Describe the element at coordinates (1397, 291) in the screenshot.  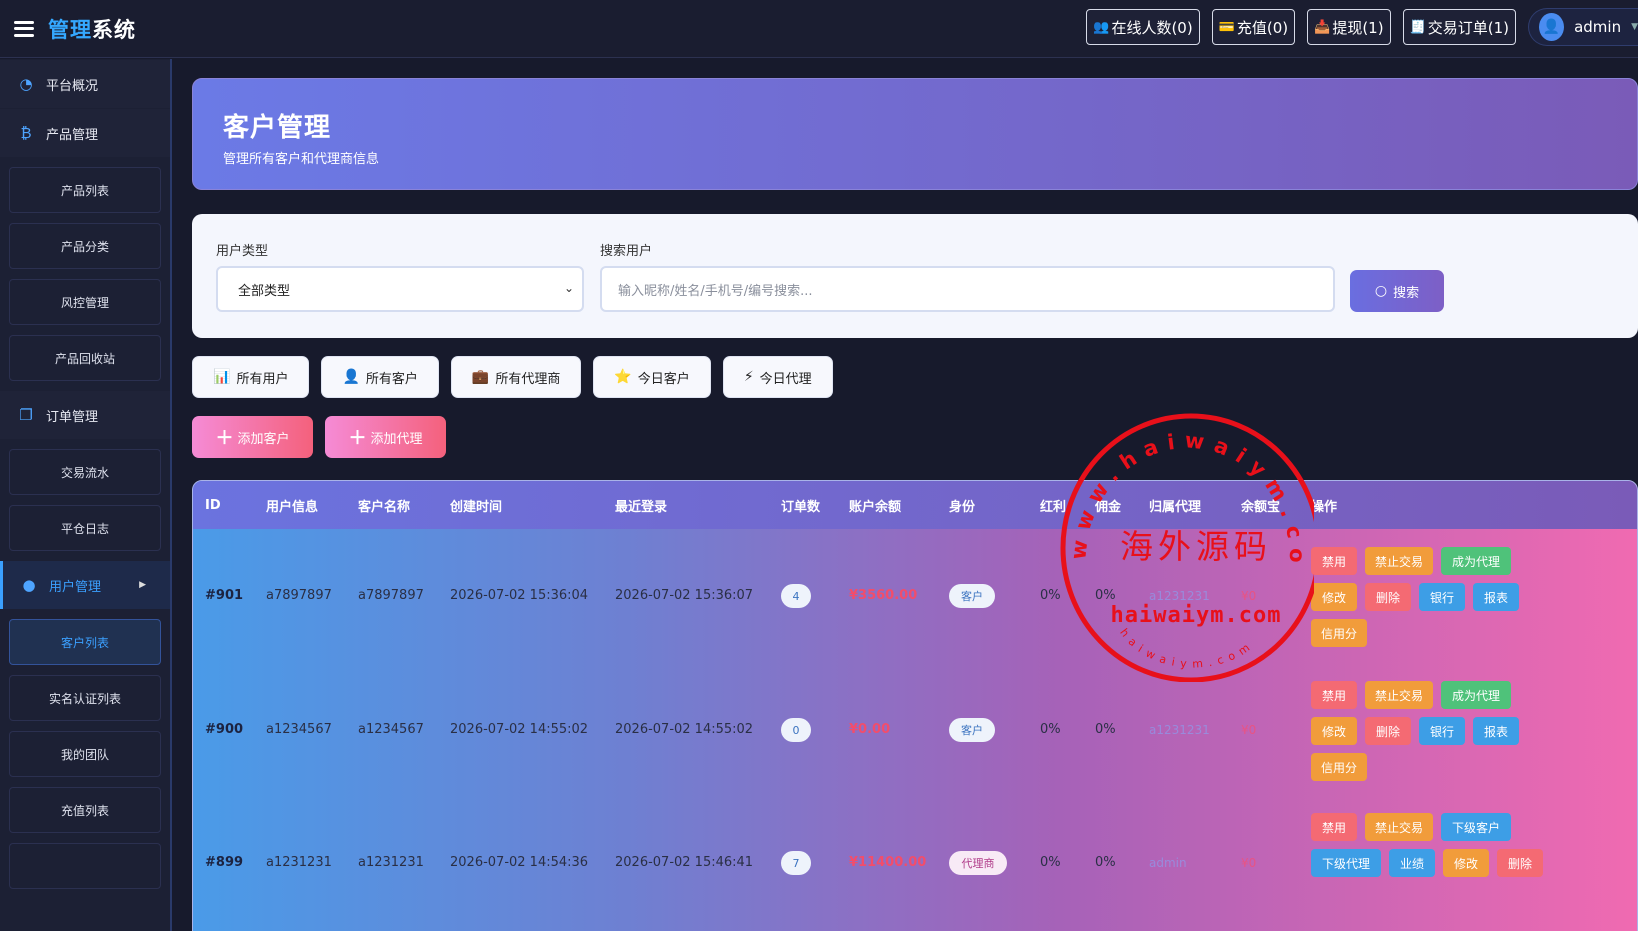
I see `search-button: ○ 搜索` at that location.